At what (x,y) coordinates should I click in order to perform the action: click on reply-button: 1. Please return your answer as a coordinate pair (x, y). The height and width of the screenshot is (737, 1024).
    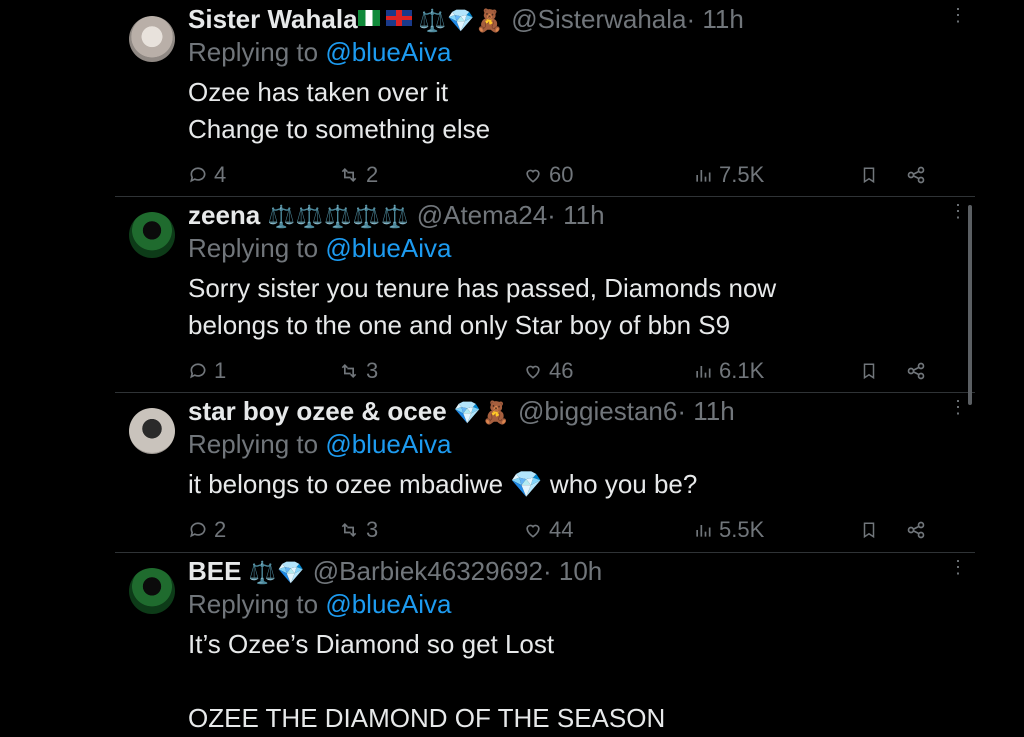
    Looking at the image, I should click on (207, 371).